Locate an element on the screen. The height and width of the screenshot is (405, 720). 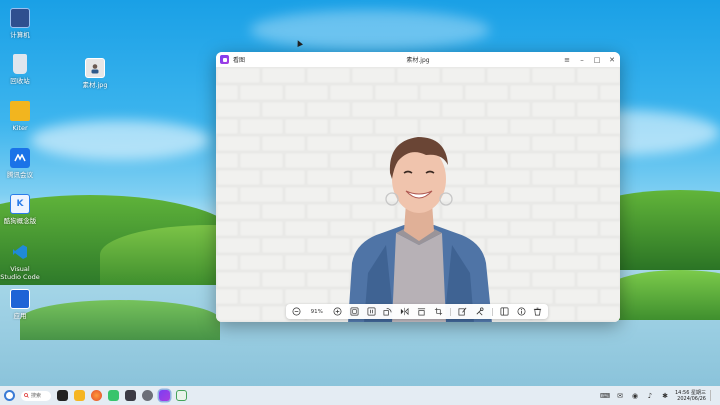
network-icon: ◉ is located at coordinates (635, 396).